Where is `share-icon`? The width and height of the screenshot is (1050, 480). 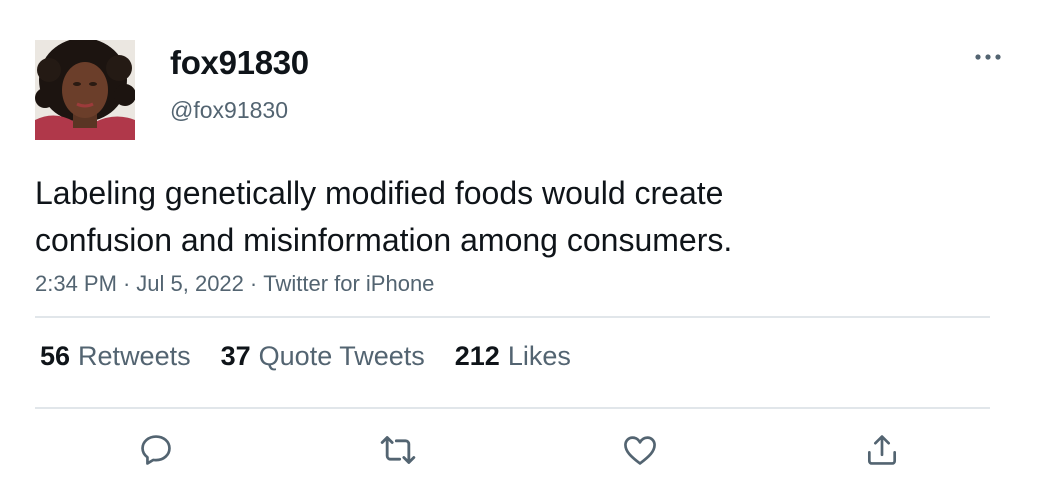 share-icon is located at coordinates (882, 450).